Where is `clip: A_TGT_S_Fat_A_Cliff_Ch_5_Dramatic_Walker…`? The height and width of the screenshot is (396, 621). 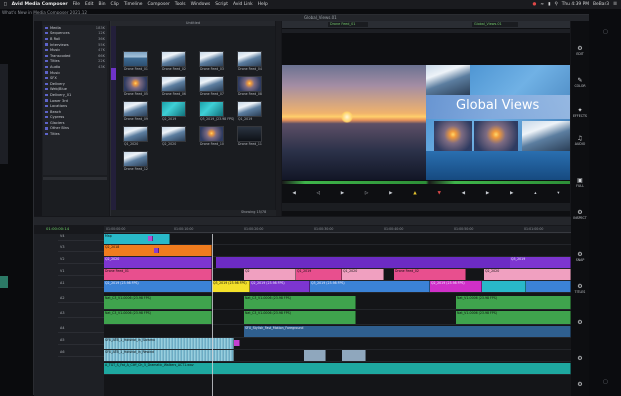 clip: A_TGT_S_Fat_A_Cliff_Ch_5_Dramatic_Walker… is located at coordinates (337, 368).